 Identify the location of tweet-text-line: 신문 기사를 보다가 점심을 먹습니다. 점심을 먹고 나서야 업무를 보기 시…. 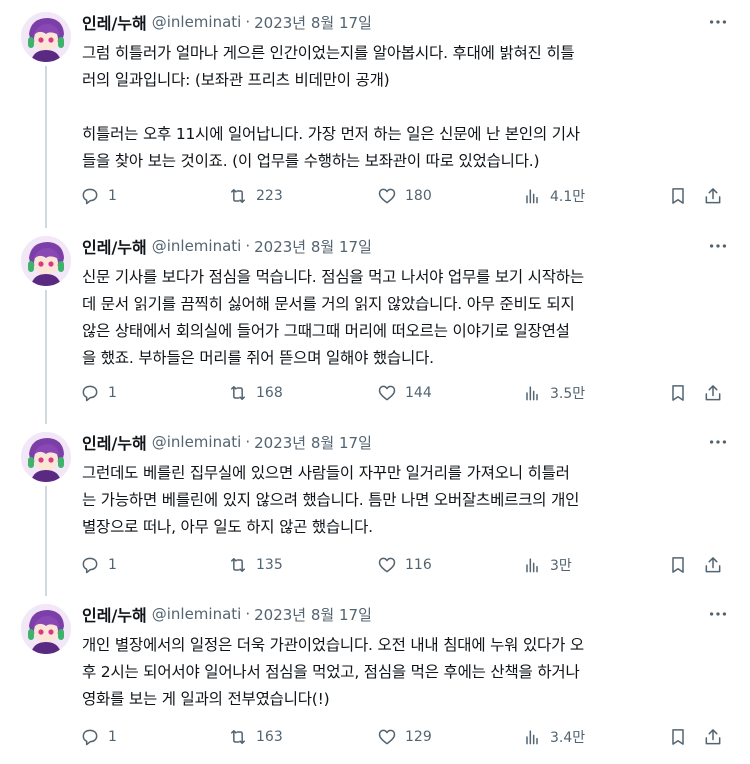
(333, 277).